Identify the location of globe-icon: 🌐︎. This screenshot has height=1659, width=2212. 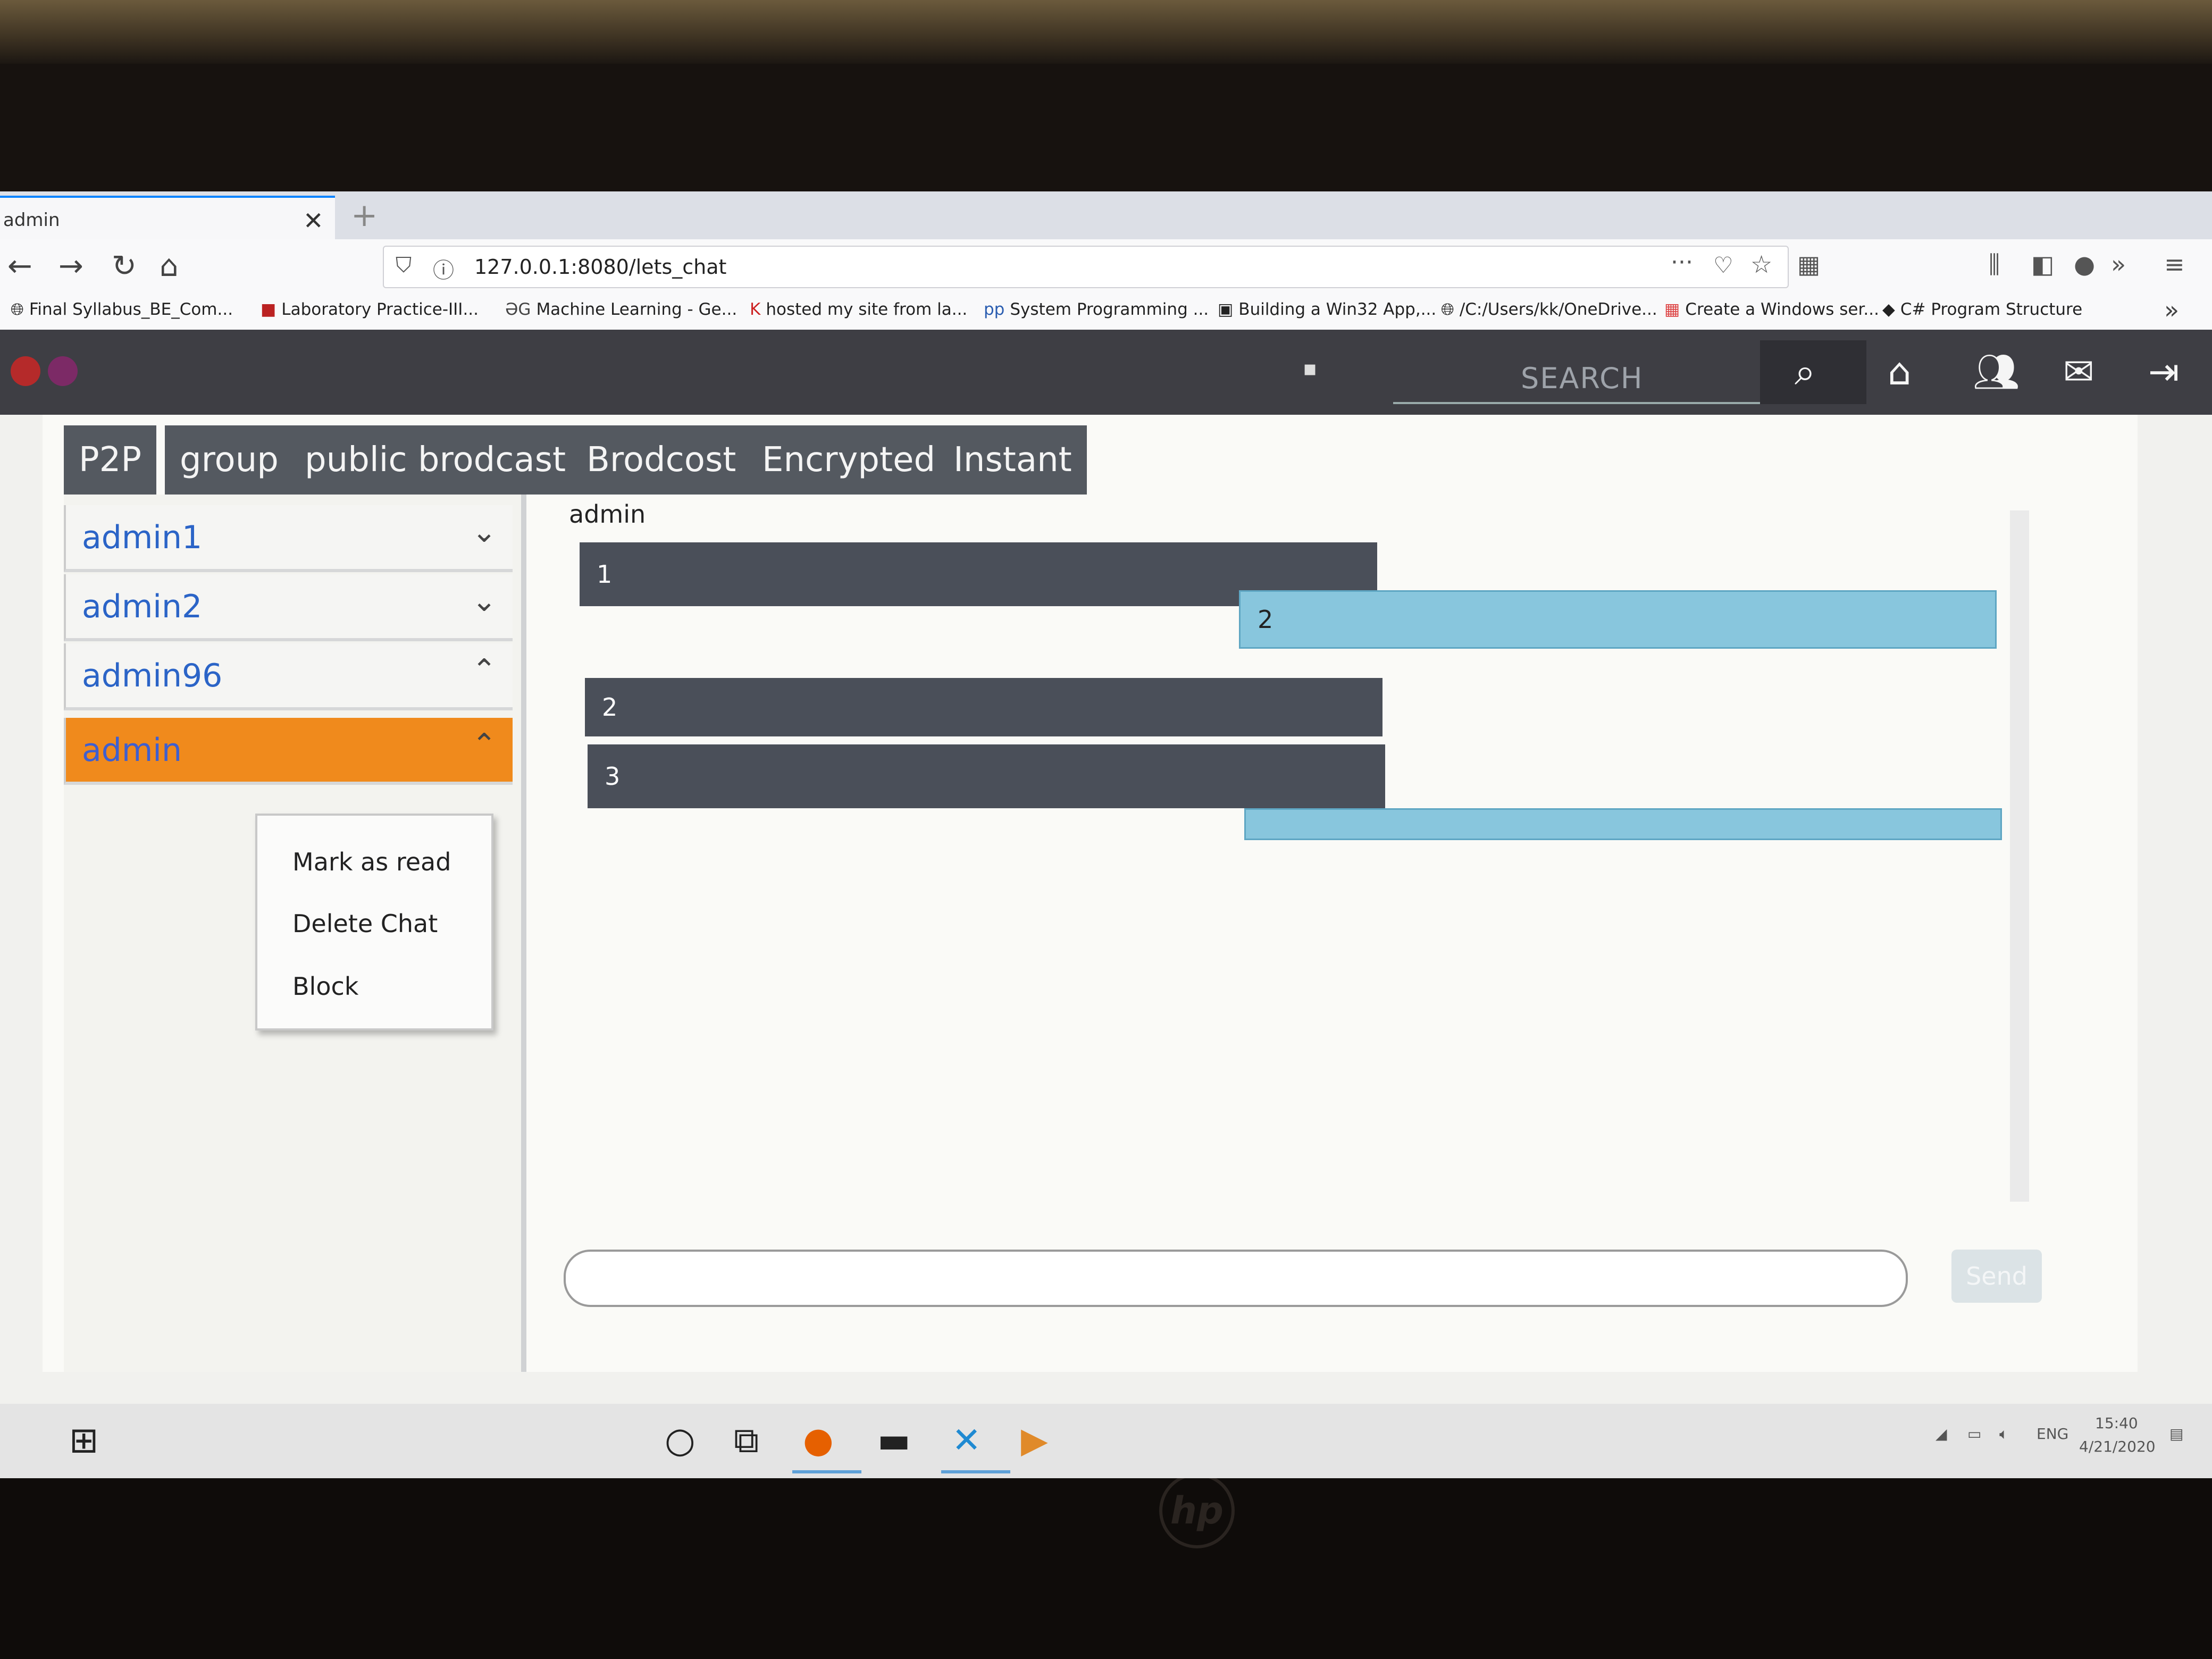
(1447, 309).